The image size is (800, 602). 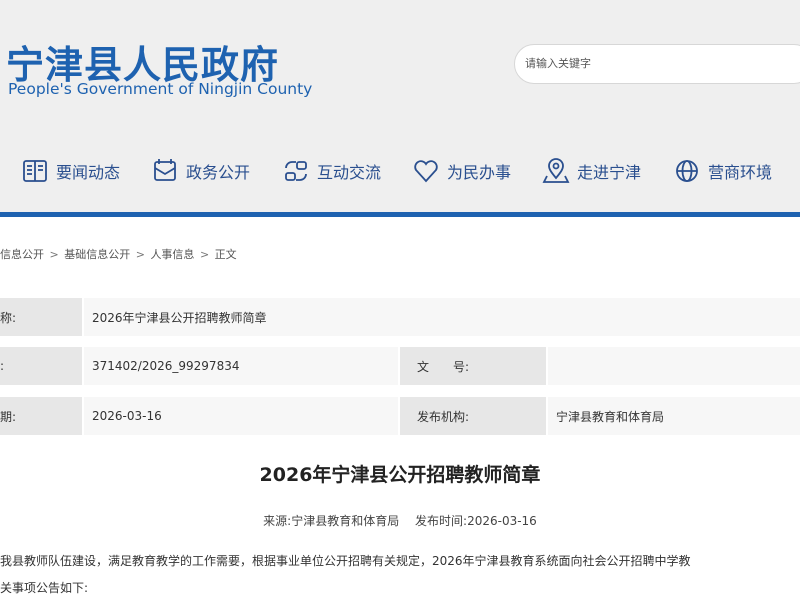 I want to click on info-label: :, so click(x=41, y=366).